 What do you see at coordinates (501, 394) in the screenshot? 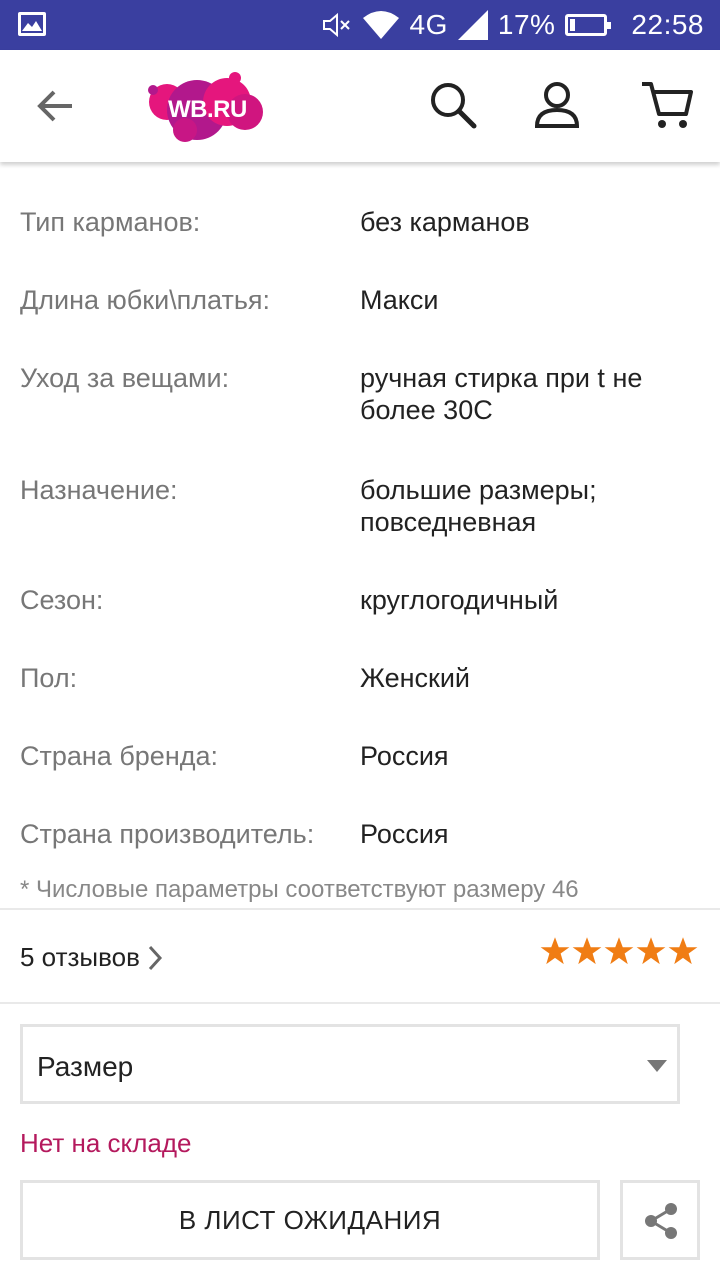
I see `property-value: ручная стирка при t не более 30С` at bounding box center [501, 394].